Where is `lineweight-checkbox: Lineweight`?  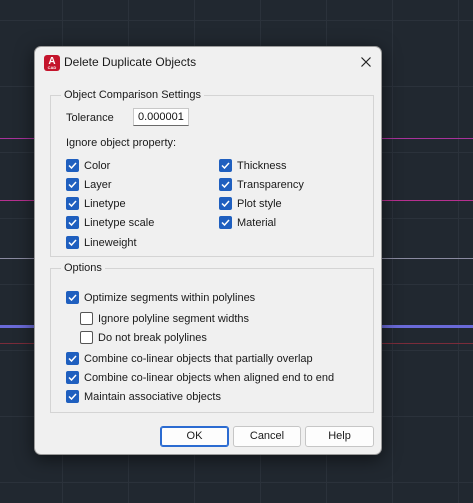
lineweight-checkbox: Lineweight is located at coordinates (101, 242).